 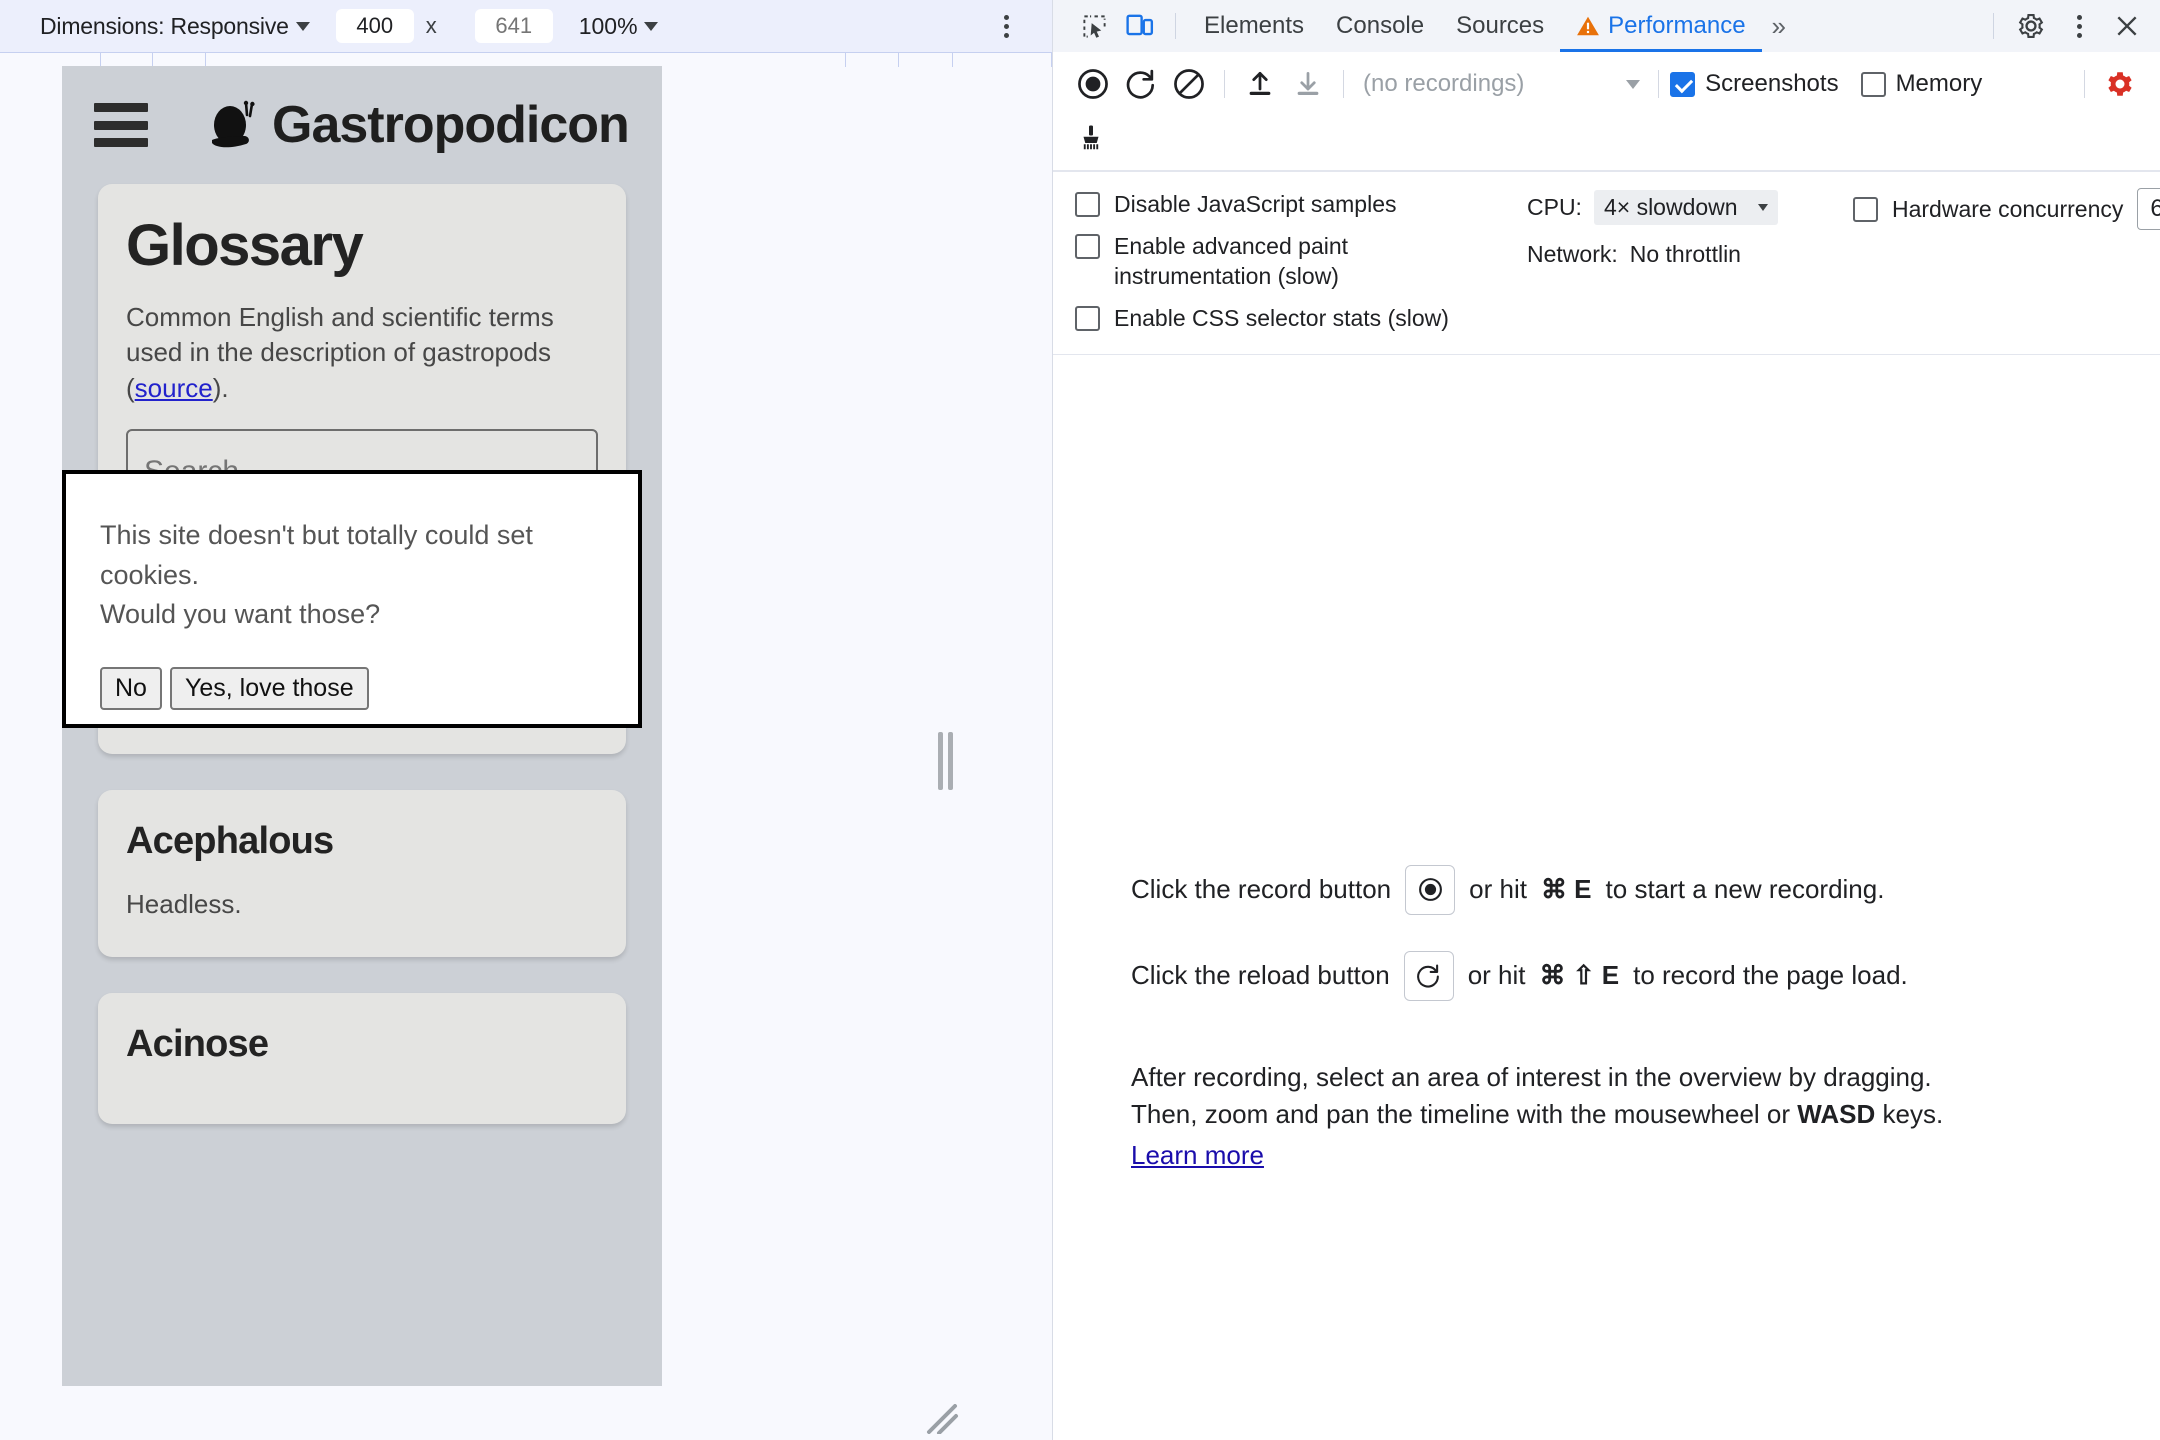 I want to click on tab-label: Elements, so click(x=1254, y=25).